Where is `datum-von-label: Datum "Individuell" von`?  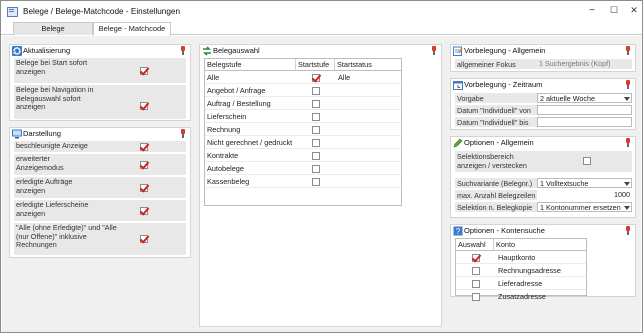
datum-von-label: Datum "Individuell" von is located at coordinates (494, 110).